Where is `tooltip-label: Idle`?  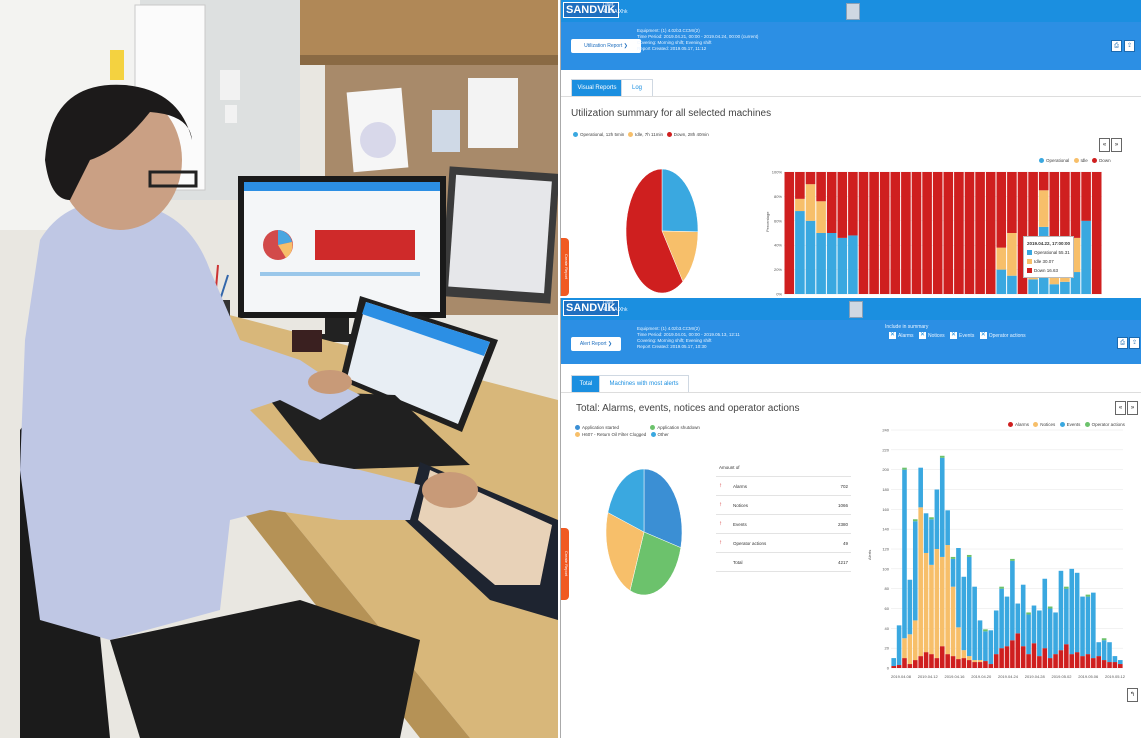
tooltip-label: Idle is located at coordinates (1038, 261).